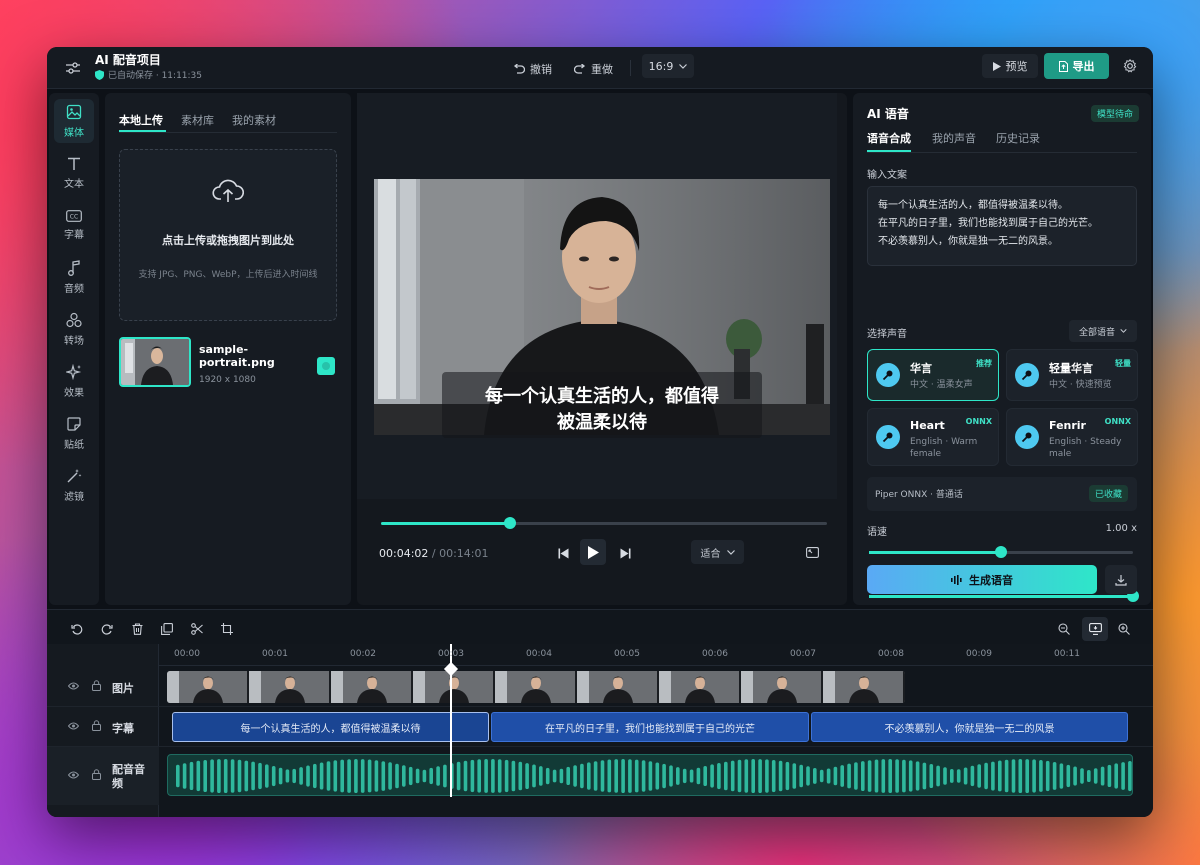 Image resolution: width=1200 pixels, height=865 pixels. What do you see at coordinates (107, 629) in the screenshot?
I see `redo-icon` at bounding box center [107, 629].